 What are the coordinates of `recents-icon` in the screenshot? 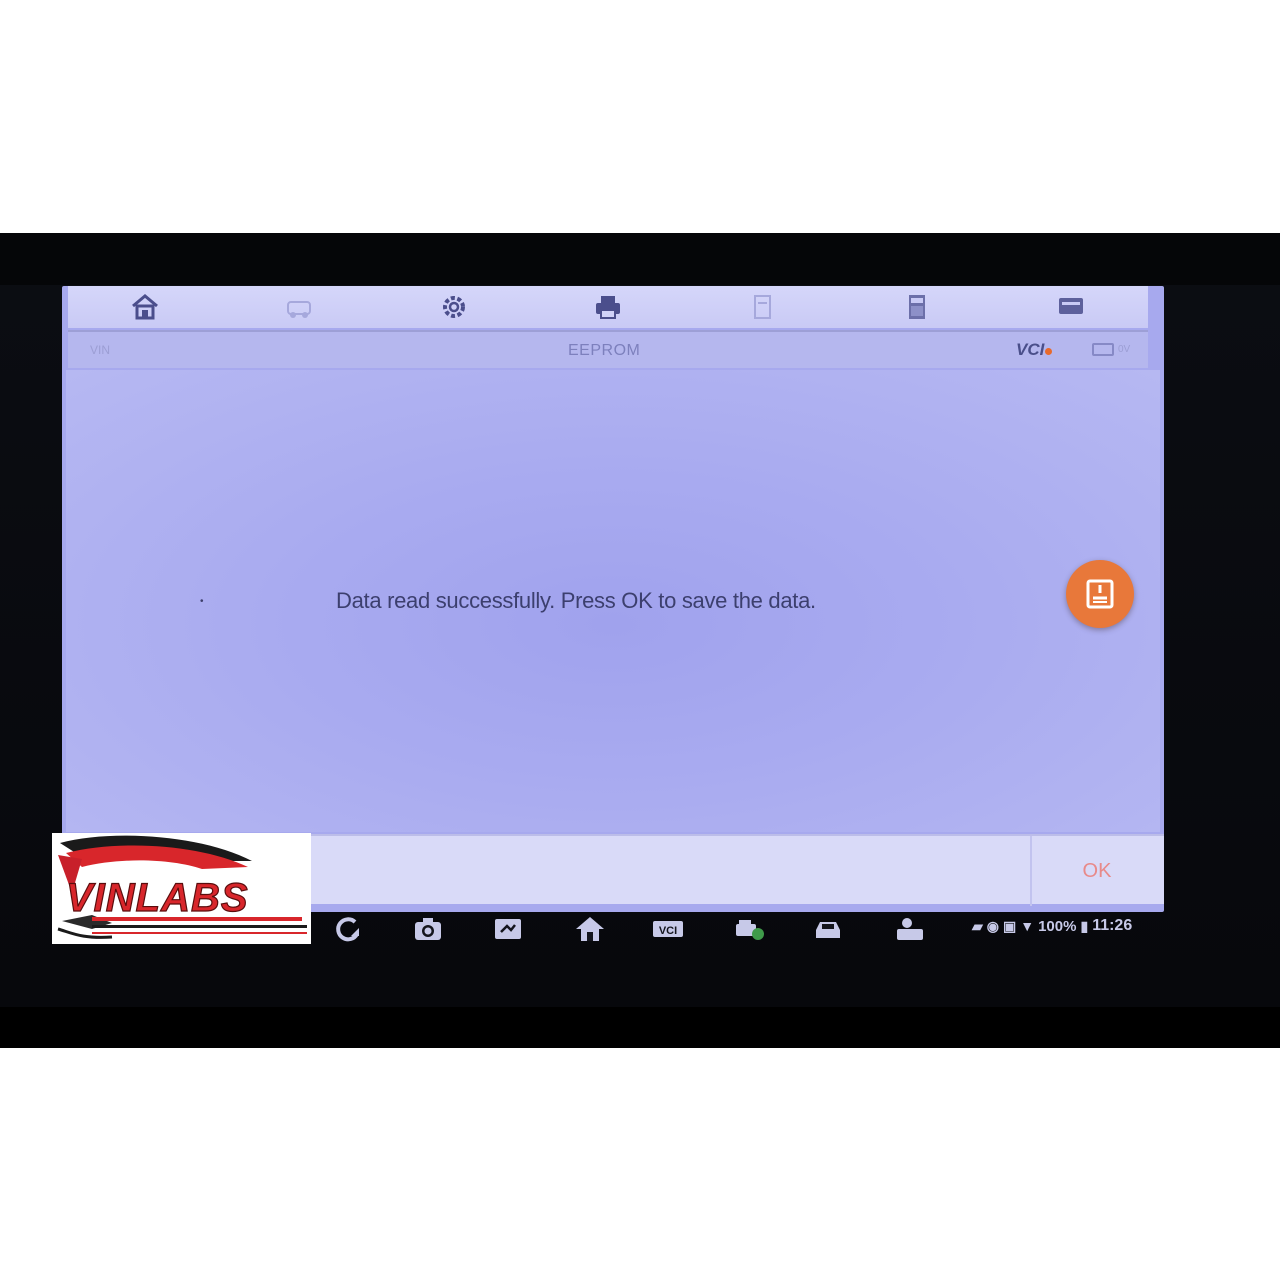 It's located at (348, 929).